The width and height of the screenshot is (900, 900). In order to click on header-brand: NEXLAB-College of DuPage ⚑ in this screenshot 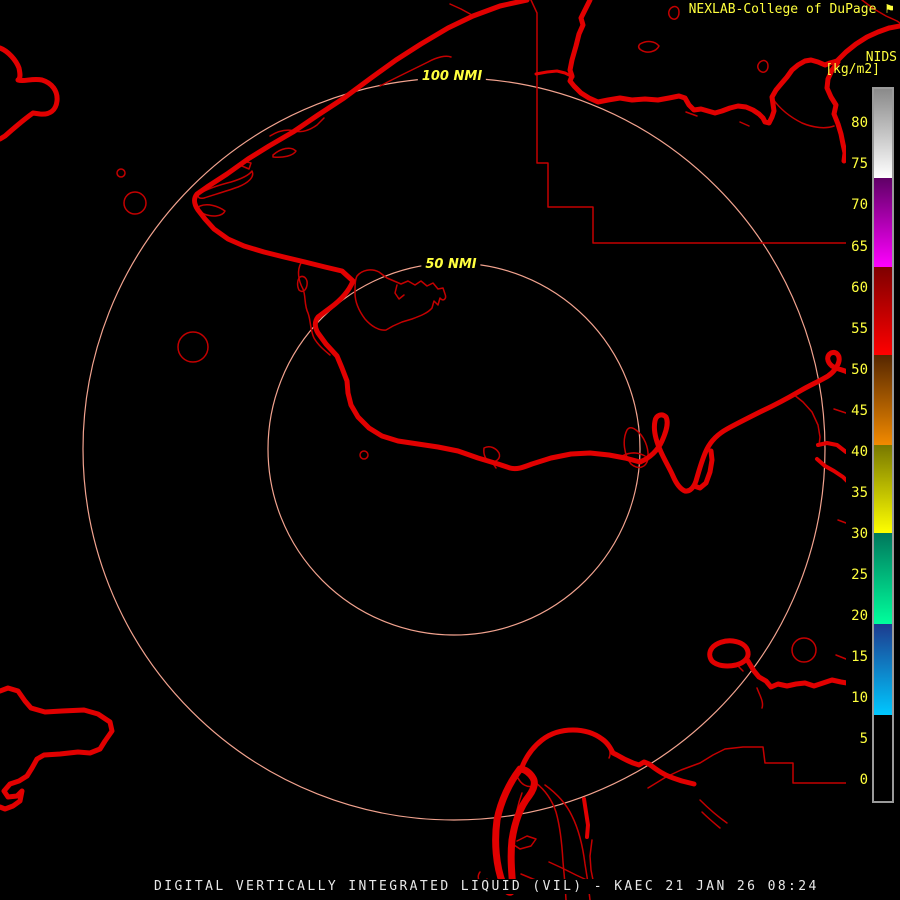, I will do `click(792, 9)`.